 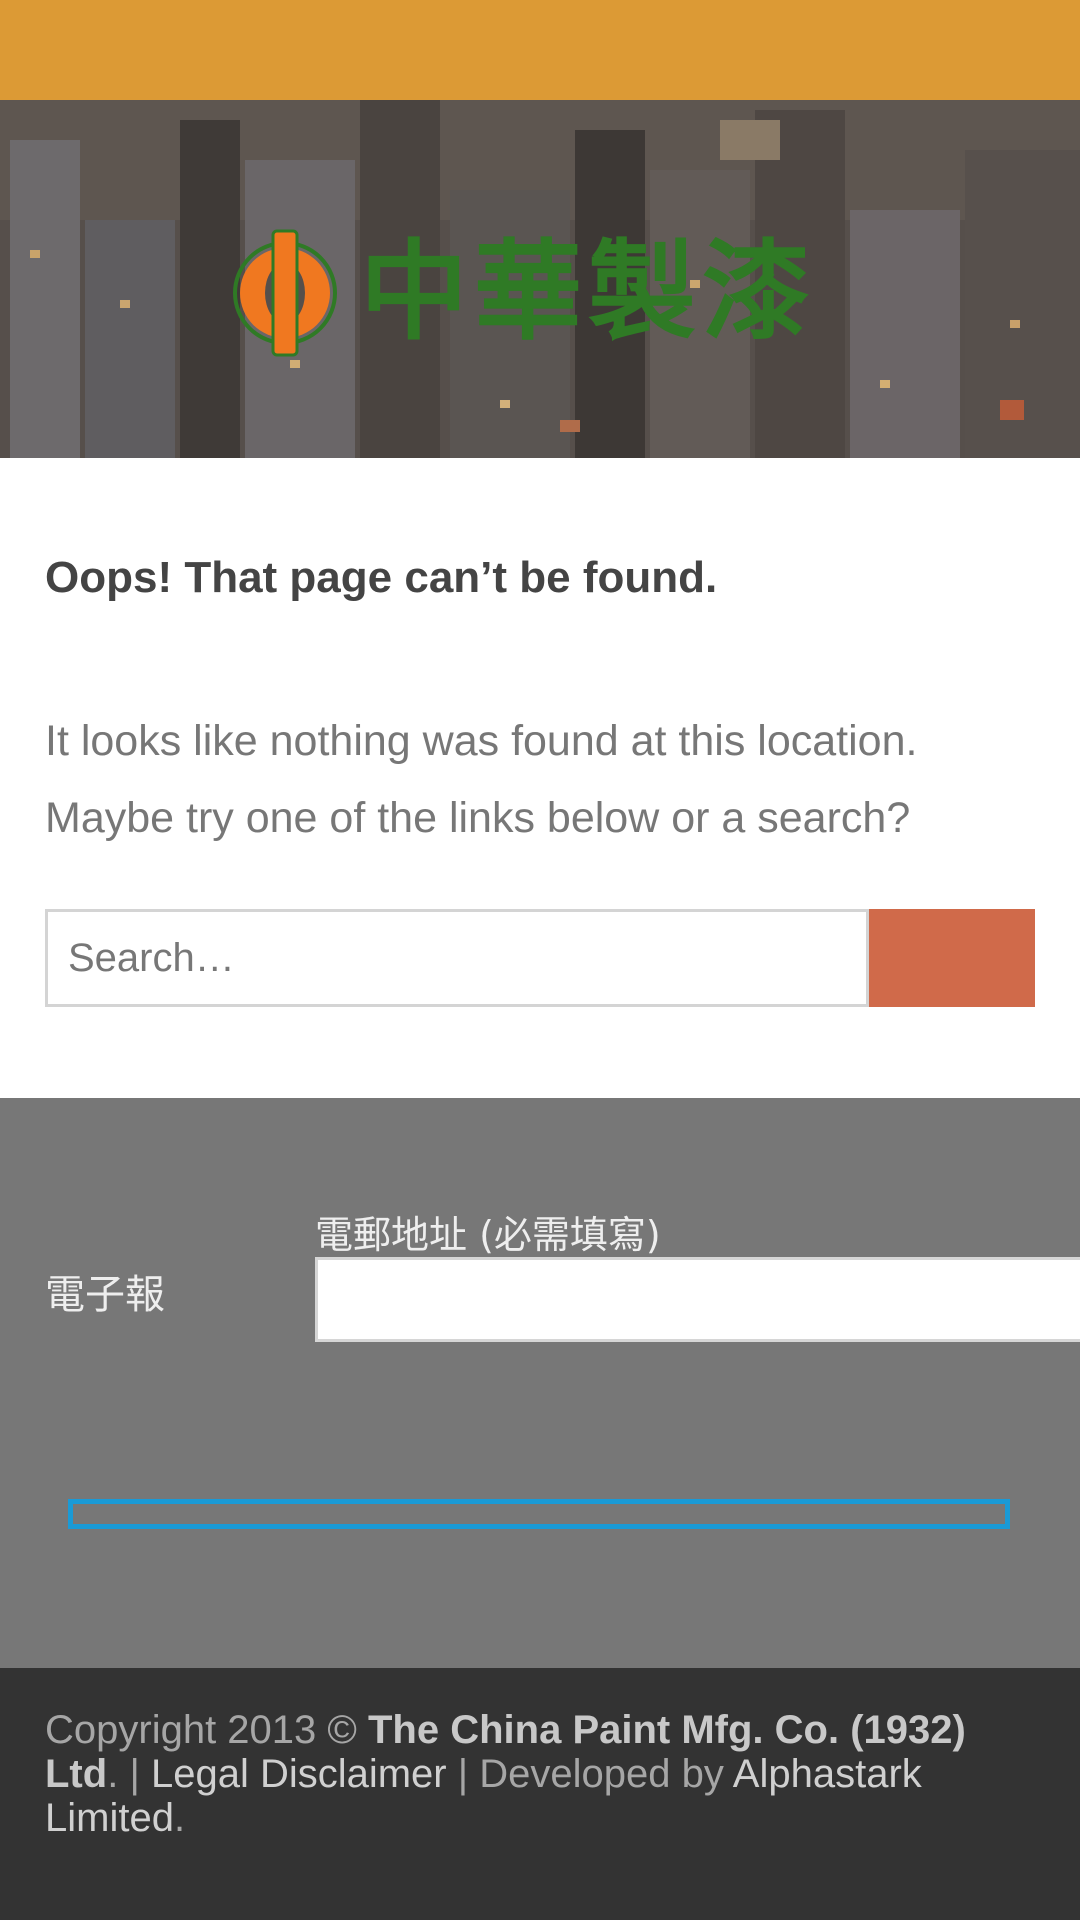 What do you see at coordinates (488, 1235) in the screenshot?
I see `email-label: 電郵地址 (必需填寫)` at bounding box center [488, 1235].